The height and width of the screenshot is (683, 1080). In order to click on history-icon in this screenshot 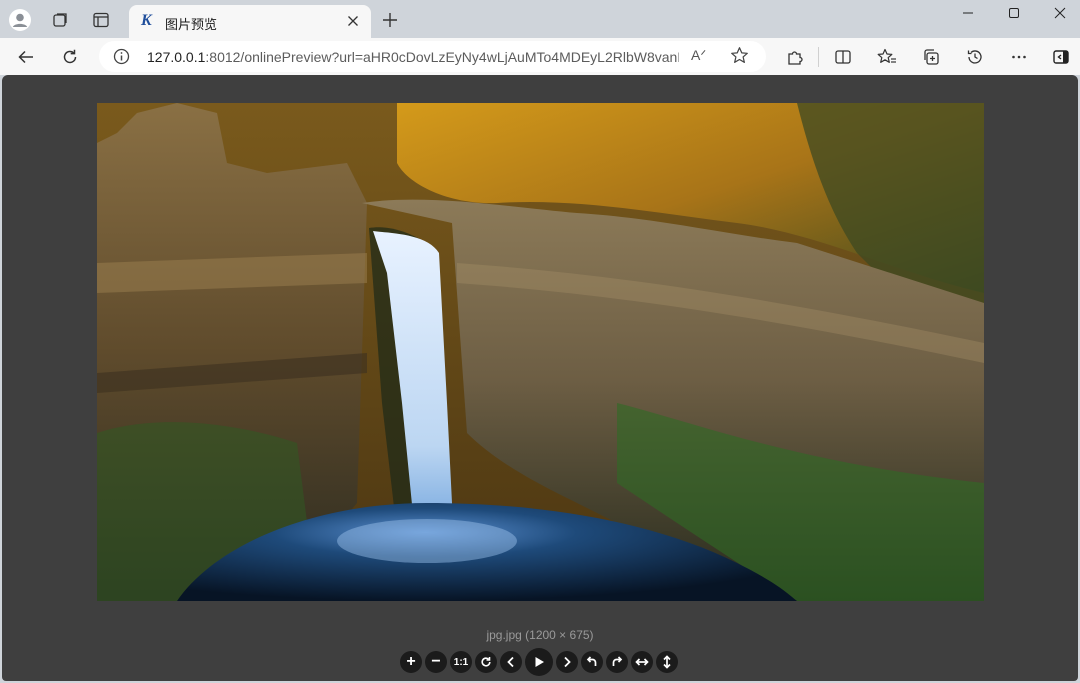, I will do `click(975, 57)`.